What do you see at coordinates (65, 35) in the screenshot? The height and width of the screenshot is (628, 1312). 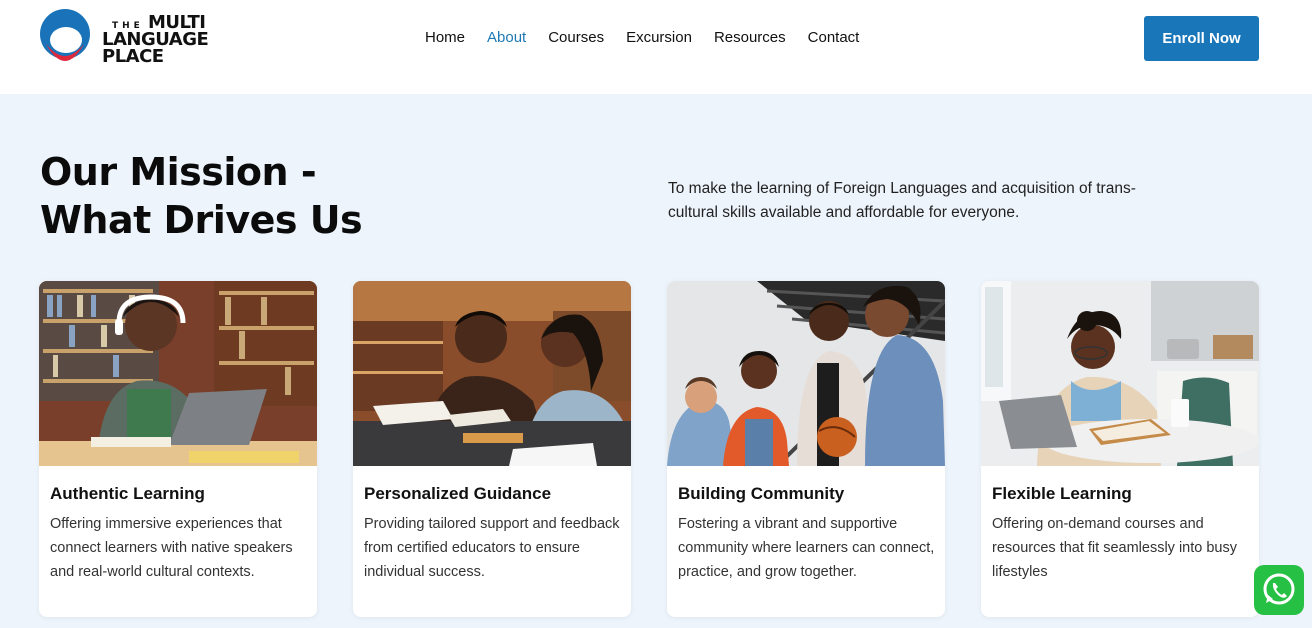 I see `circle-logo-icon` at bounding box center [65, 35].